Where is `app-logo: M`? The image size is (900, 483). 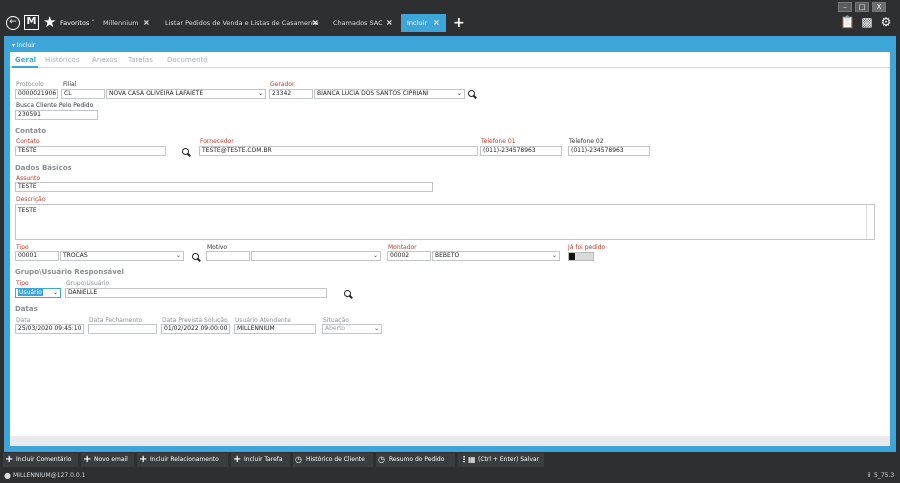
app-logo: M is located at coordinates (31, 22).